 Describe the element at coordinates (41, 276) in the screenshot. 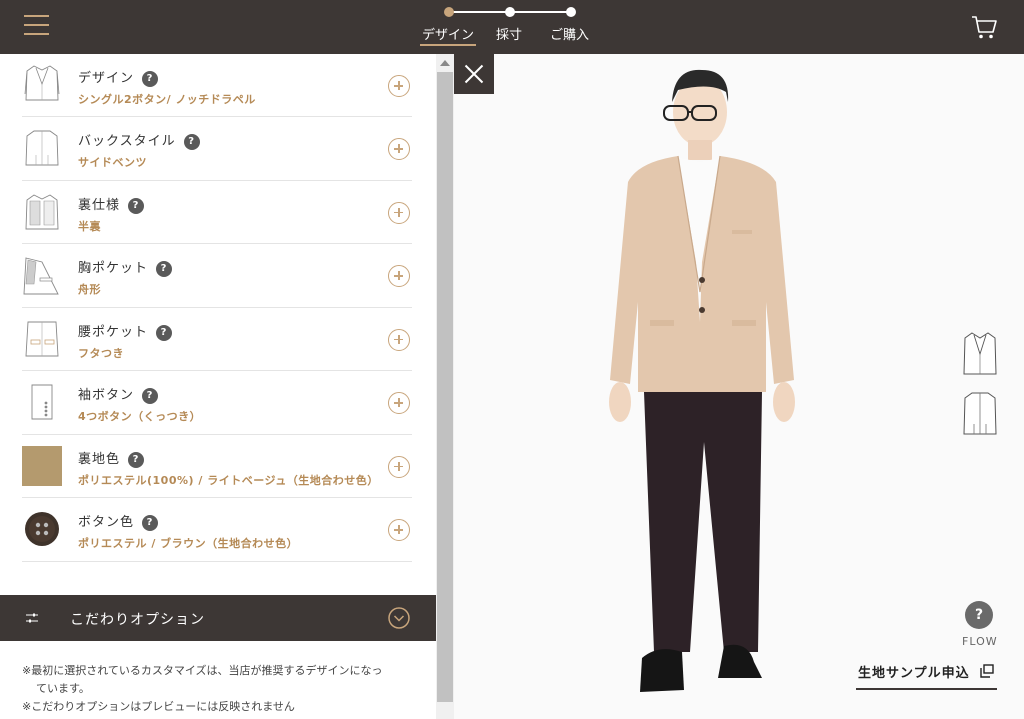

I see `chest-pocket-icon` at that location.